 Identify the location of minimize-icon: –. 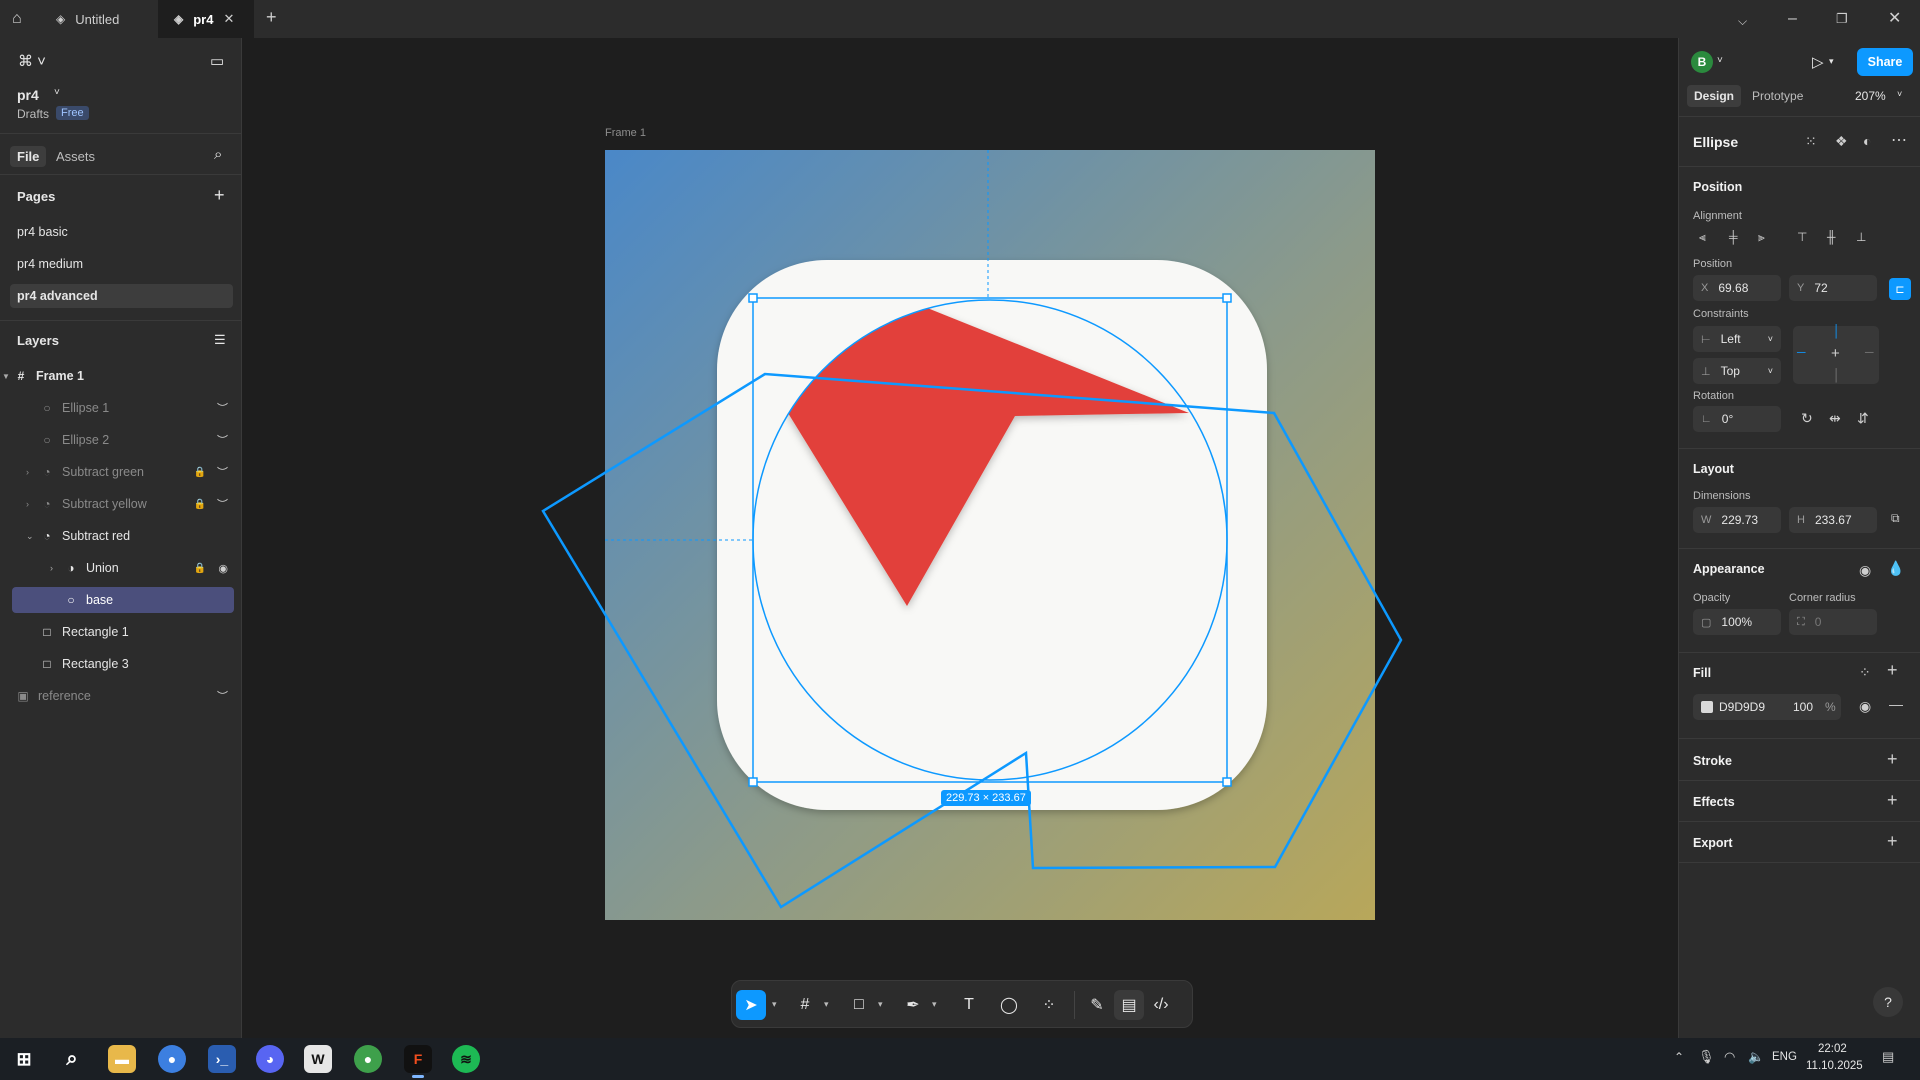
(1792, 19).